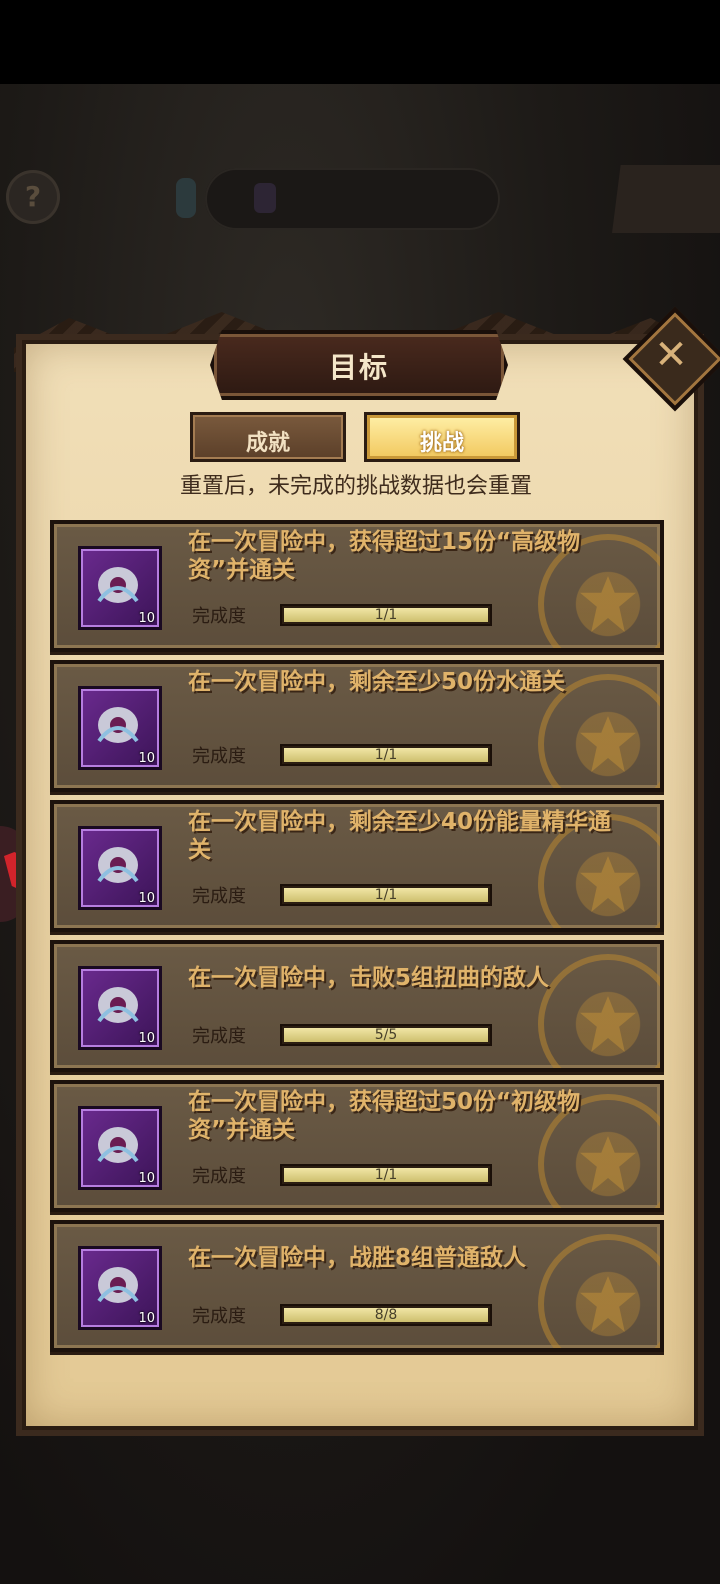  I want to click on challenge-title: 在一次冒险中，击败5组扭曲的敌人, so click(369, 978).